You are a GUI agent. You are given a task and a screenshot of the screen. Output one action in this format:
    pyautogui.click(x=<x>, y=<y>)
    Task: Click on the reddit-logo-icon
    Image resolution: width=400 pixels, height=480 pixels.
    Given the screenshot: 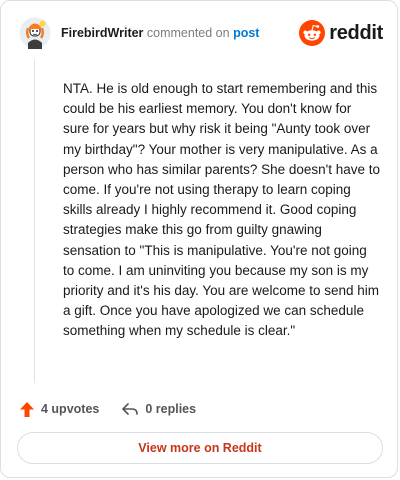 What is the action you would take?
    pyautogui.click(x=312, y=33)
    